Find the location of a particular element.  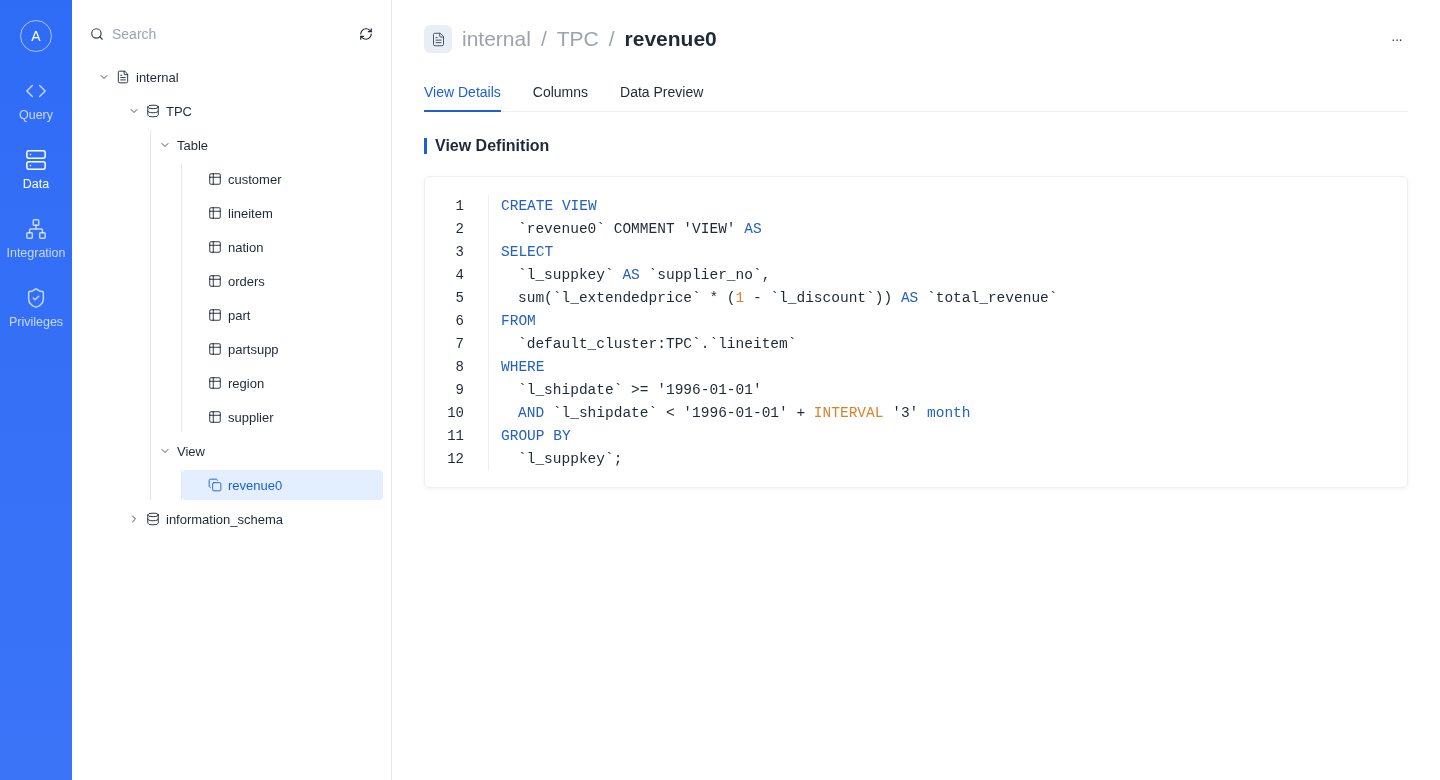

line-number: 2 is located at coordinates (459, 229).